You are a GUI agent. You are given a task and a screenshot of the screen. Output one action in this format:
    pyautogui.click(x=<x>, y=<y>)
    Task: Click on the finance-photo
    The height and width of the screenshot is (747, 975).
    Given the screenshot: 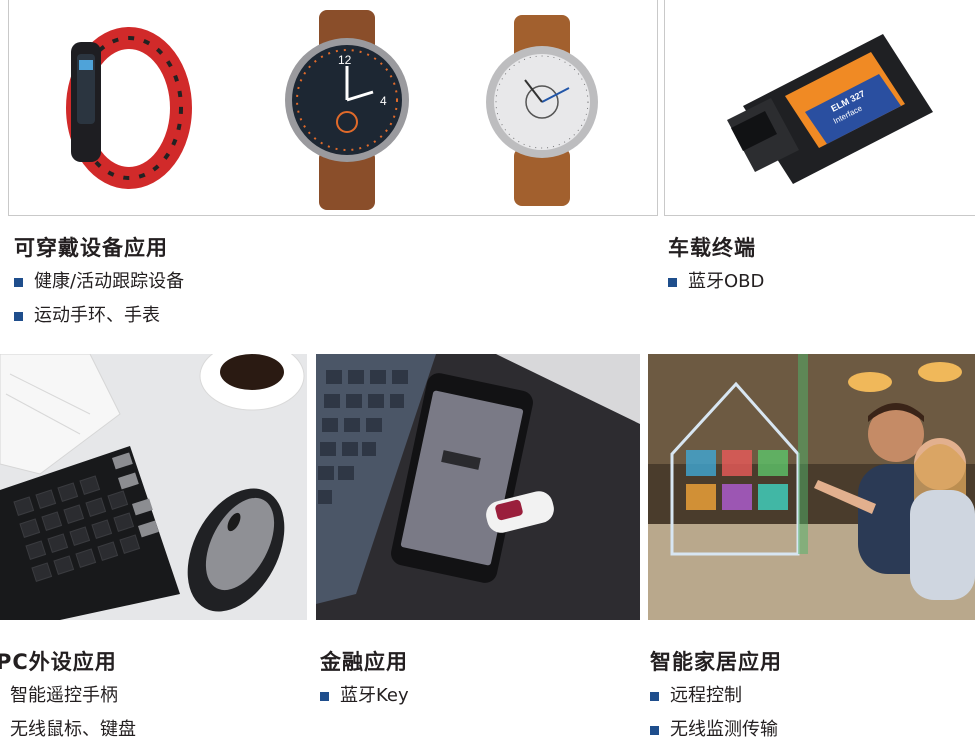 What is the action you would take?
    pyautogui.click(x=478, y=487)
    